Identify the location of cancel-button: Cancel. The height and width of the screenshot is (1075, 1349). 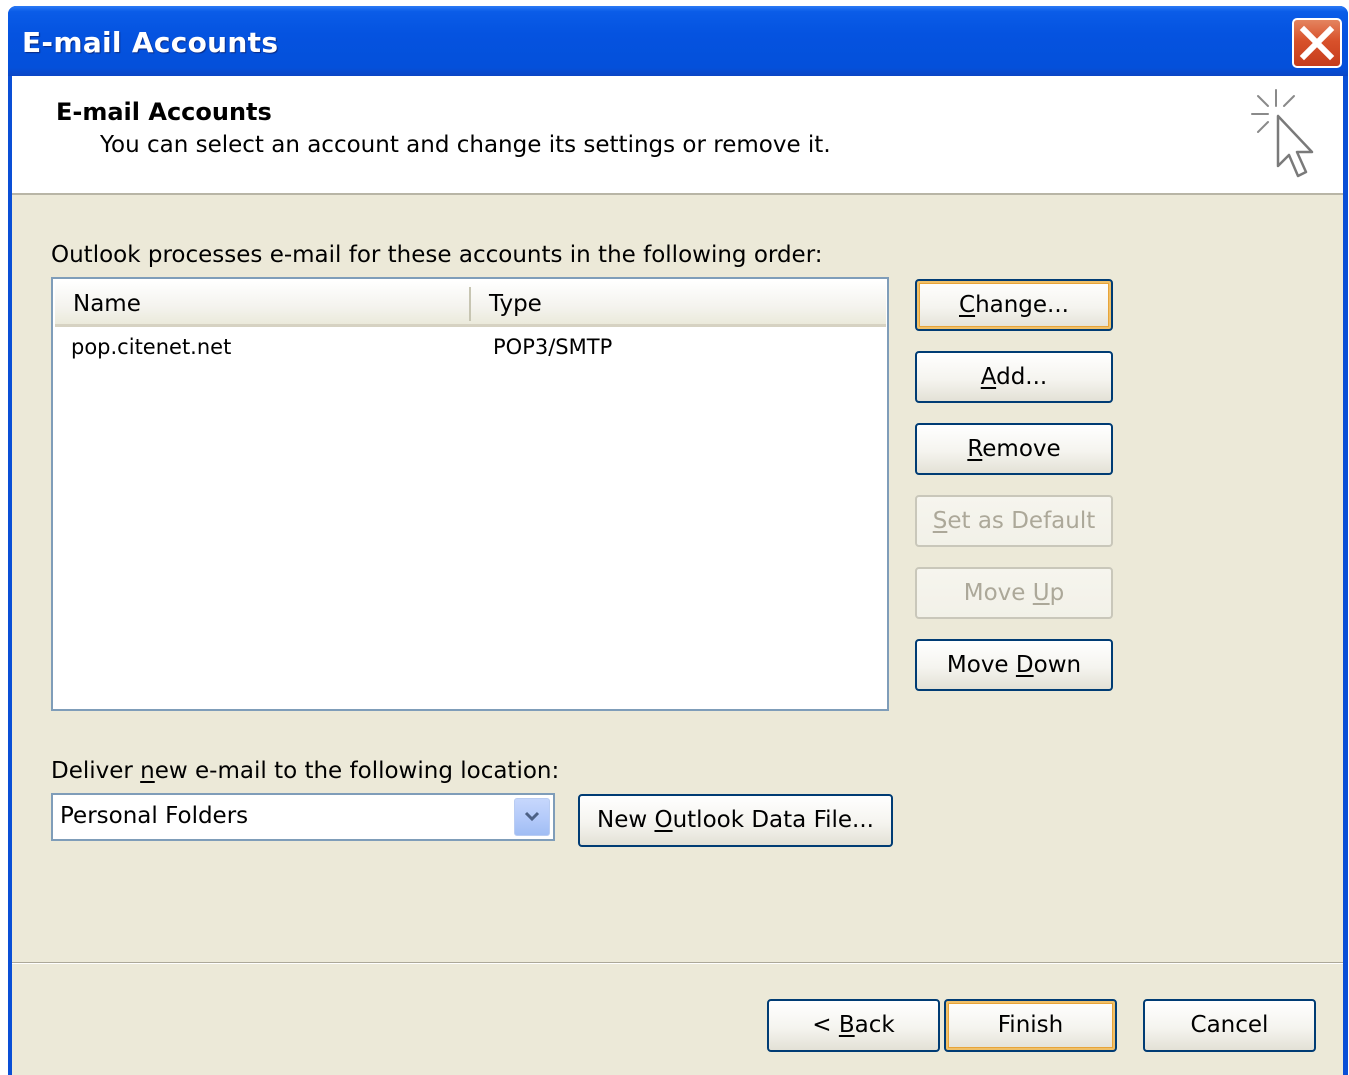
(1229, 1025).